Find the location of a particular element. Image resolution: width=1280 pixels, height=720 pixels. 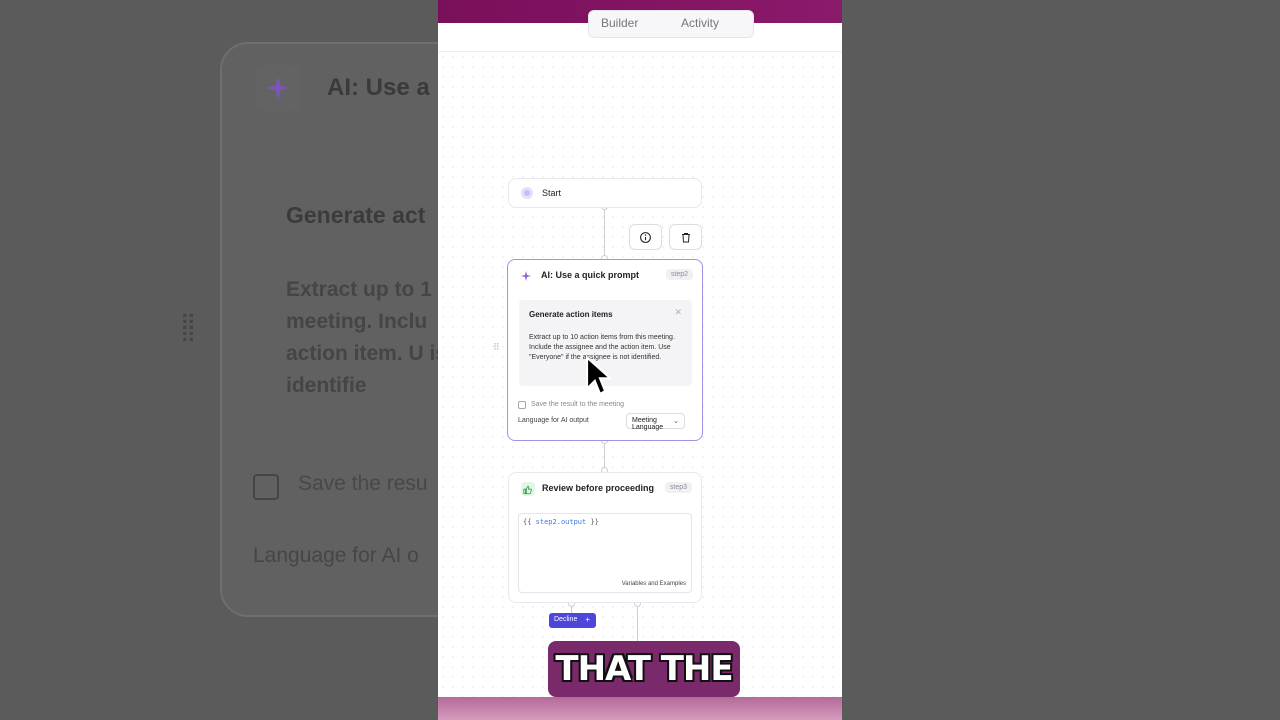

connector-approve is located at coordinates (637, 623).